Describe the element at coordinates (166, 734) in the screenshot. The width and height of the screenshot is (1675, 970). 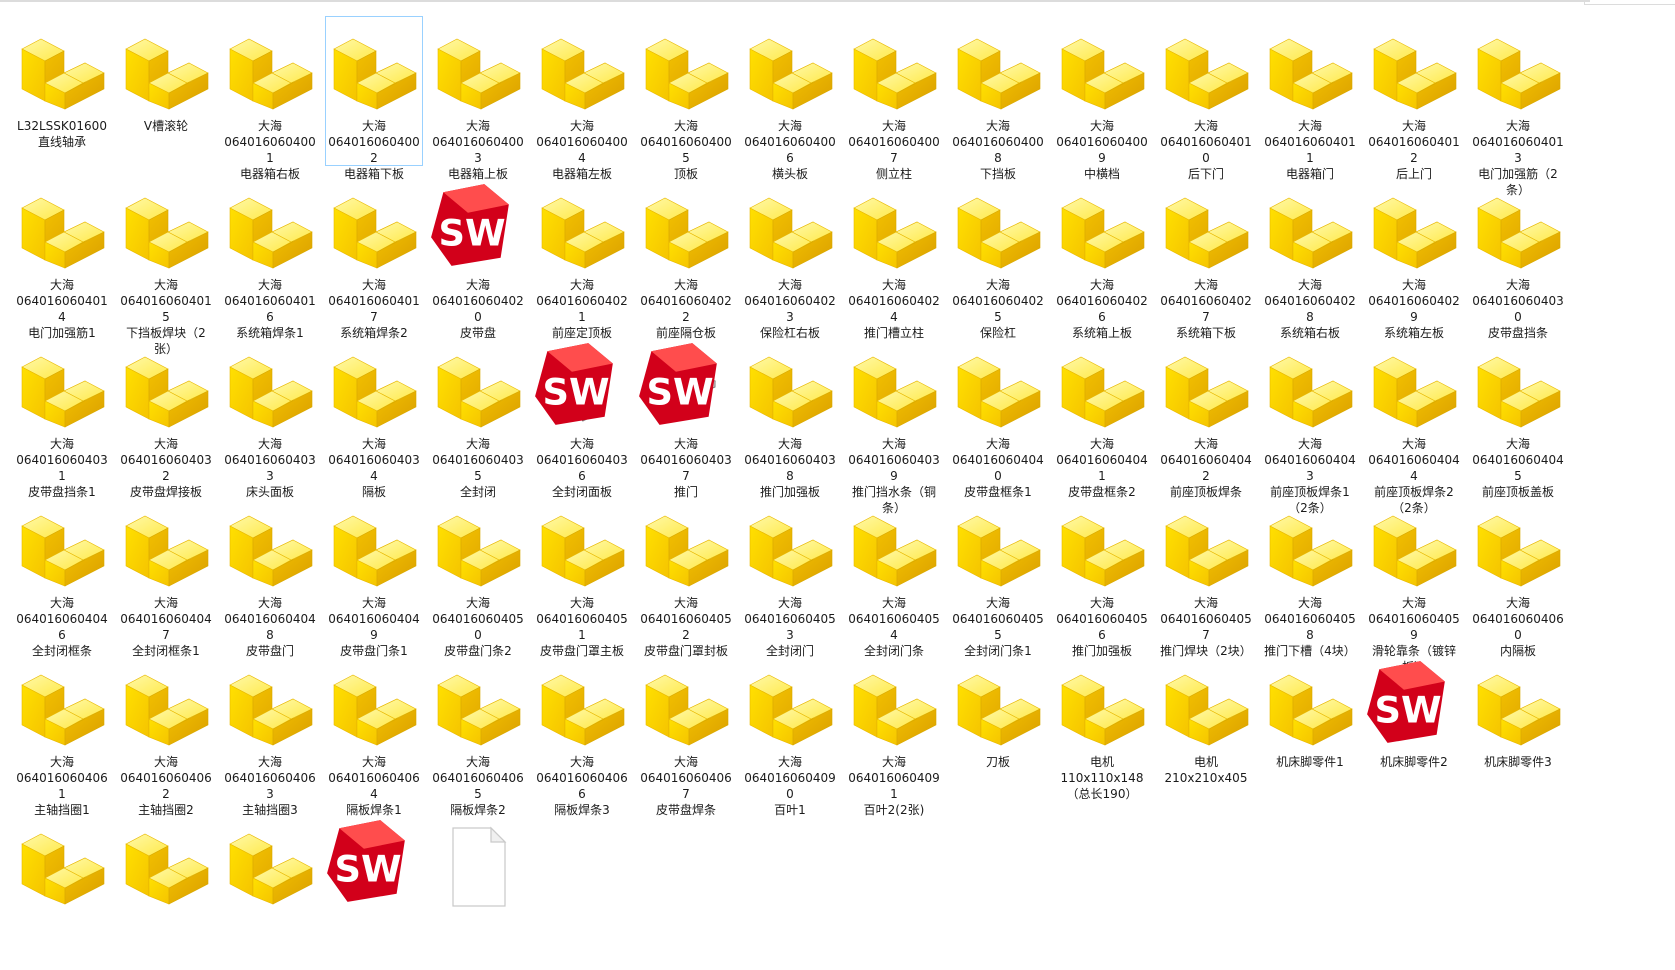
I see `file-item: 大海 0640160604062 主轴挡圈2` at that location.